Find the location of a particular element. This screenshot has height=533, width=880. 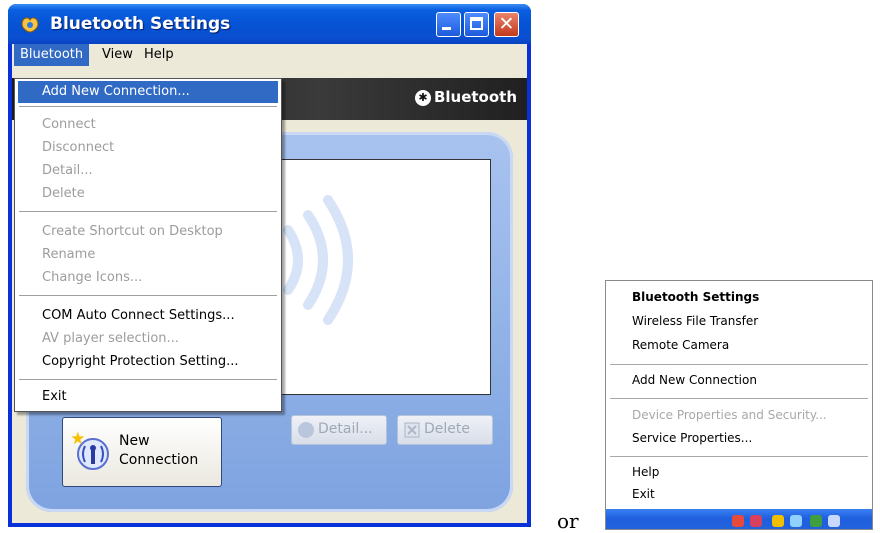

tray-item-remote-camera: Remote Camera is located at coordinates (680, 345).